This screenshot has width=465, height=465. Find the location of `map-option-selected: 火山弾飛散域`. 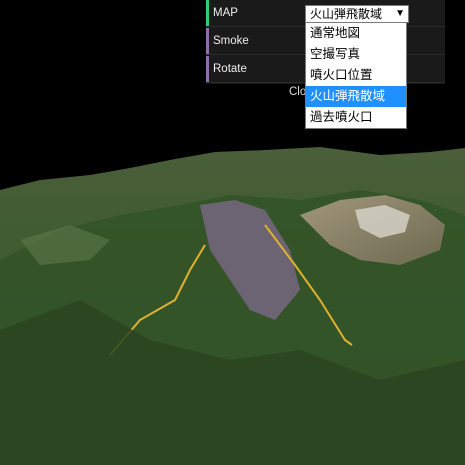

map-option-selected: 火山弾飛散域 is located at coordinates (356, 96).